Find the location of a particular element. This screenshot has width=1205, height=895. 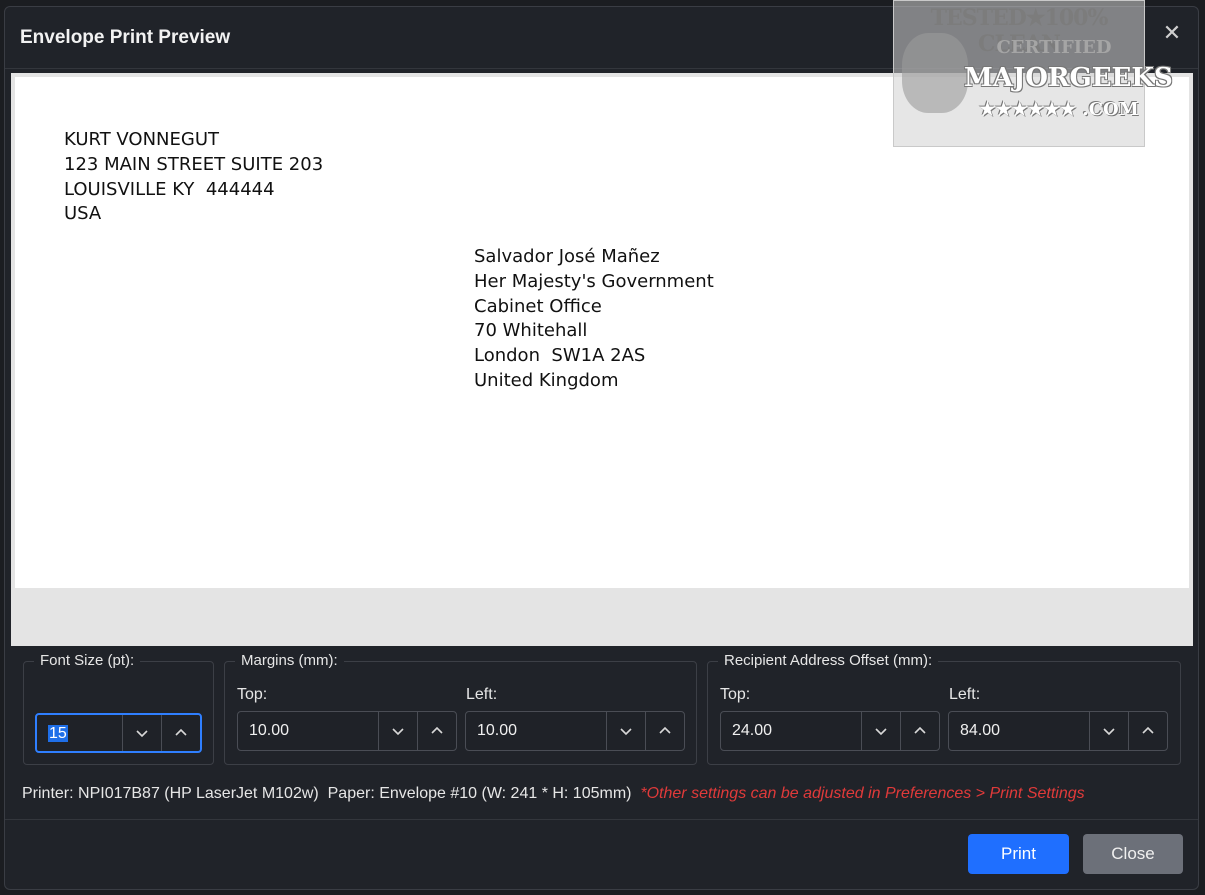

margins-top-label: Top: is located at coordinates (252, 694).